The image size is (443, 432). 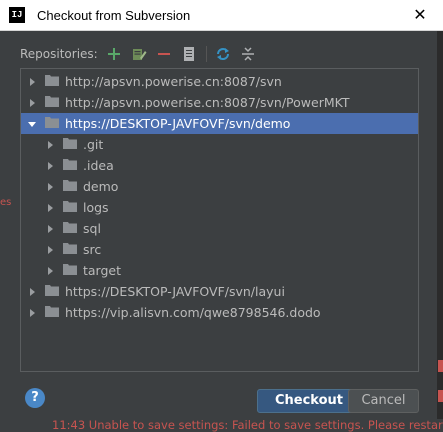 I want to click on tree-row-label: sql, so click(x=92, y=228).